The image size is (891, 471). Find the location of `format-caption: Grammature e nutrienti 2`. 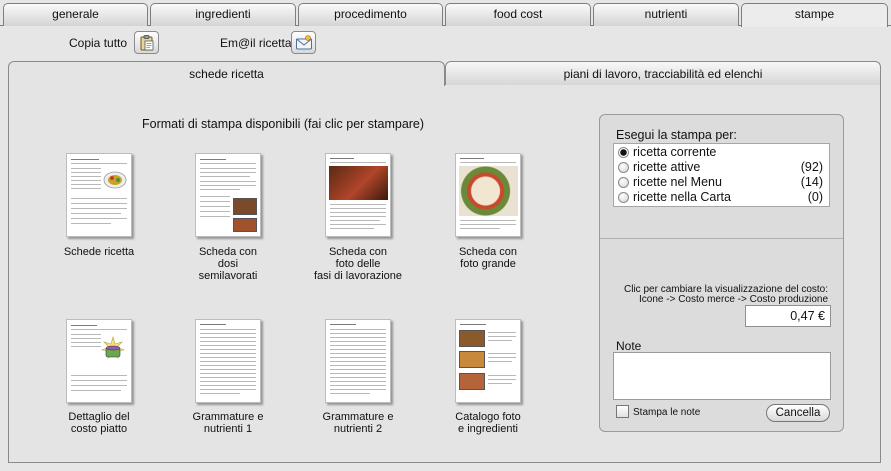

format-caption: Grammature e nutrienti 2 is located at coordinates (358, 423).